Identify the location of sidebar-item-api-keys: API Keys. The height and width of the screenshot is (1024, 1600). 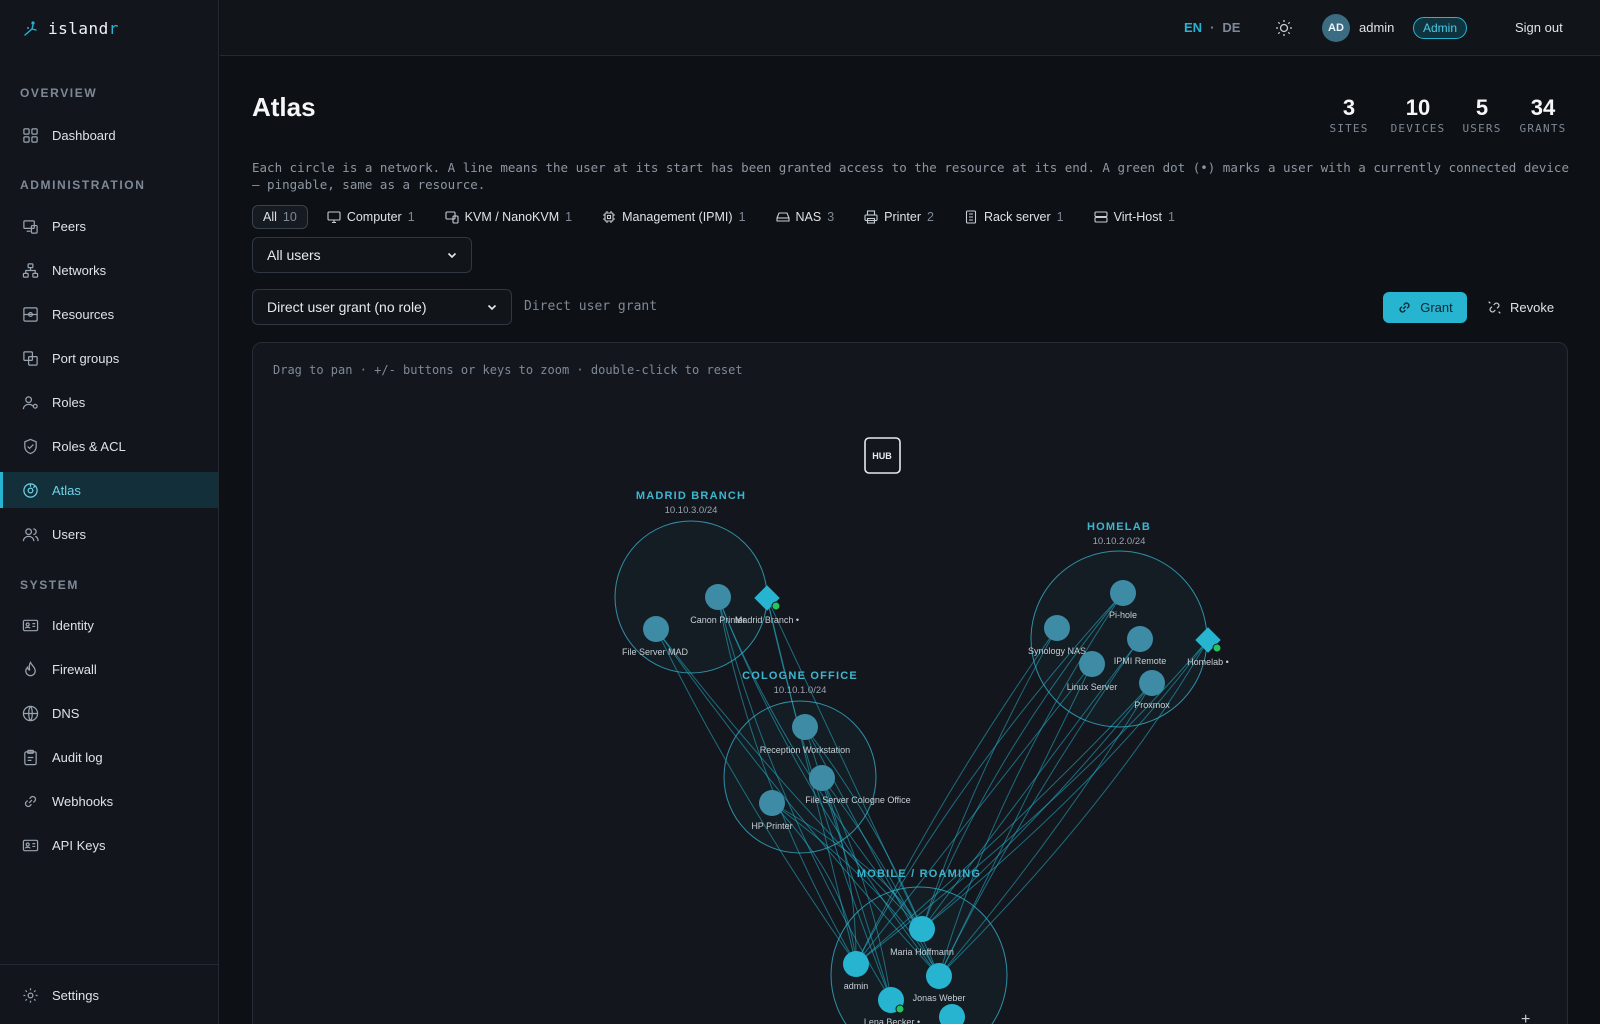
(109, 845).